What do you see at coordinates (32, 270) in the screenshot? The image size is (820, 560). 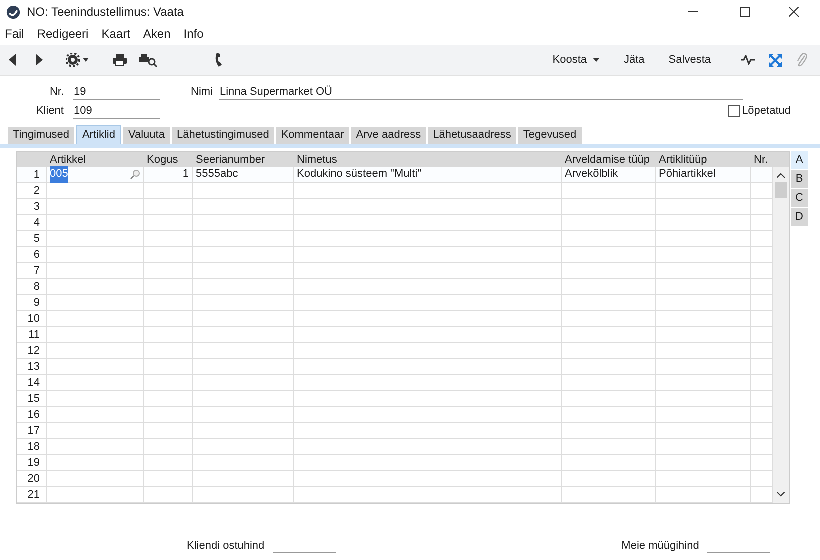 I see `row-number: 7` at bounding box center [32, 270].